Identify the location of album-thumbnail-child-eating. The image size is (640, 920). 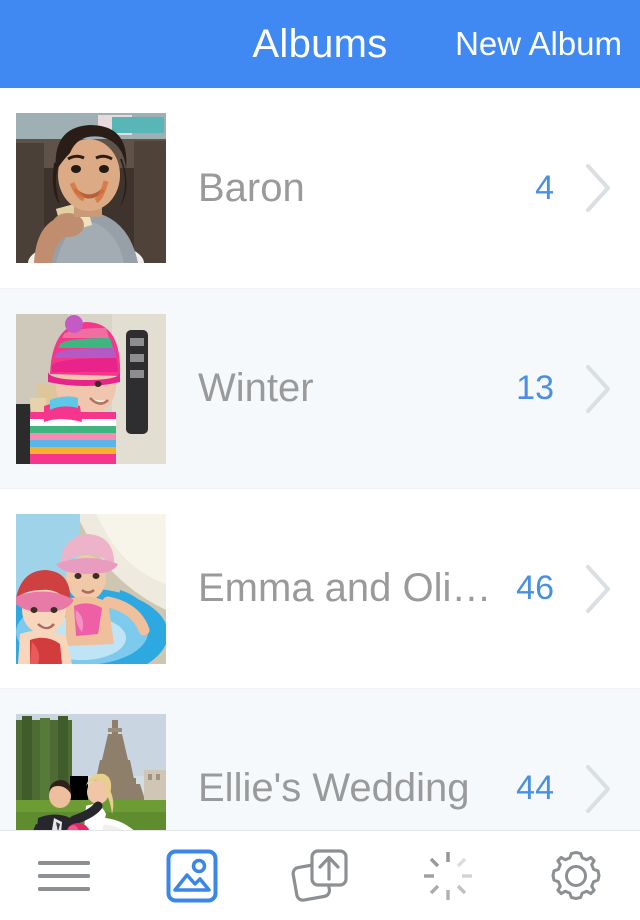
(91, 188).